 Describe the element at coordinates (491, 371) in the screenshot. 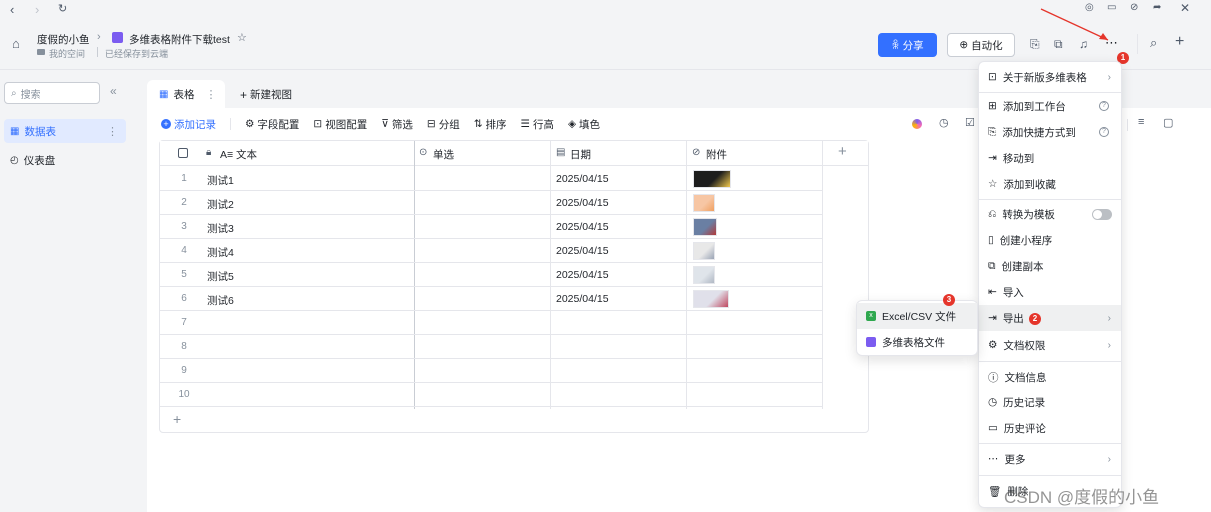

I see `table-row: 9` at that location.